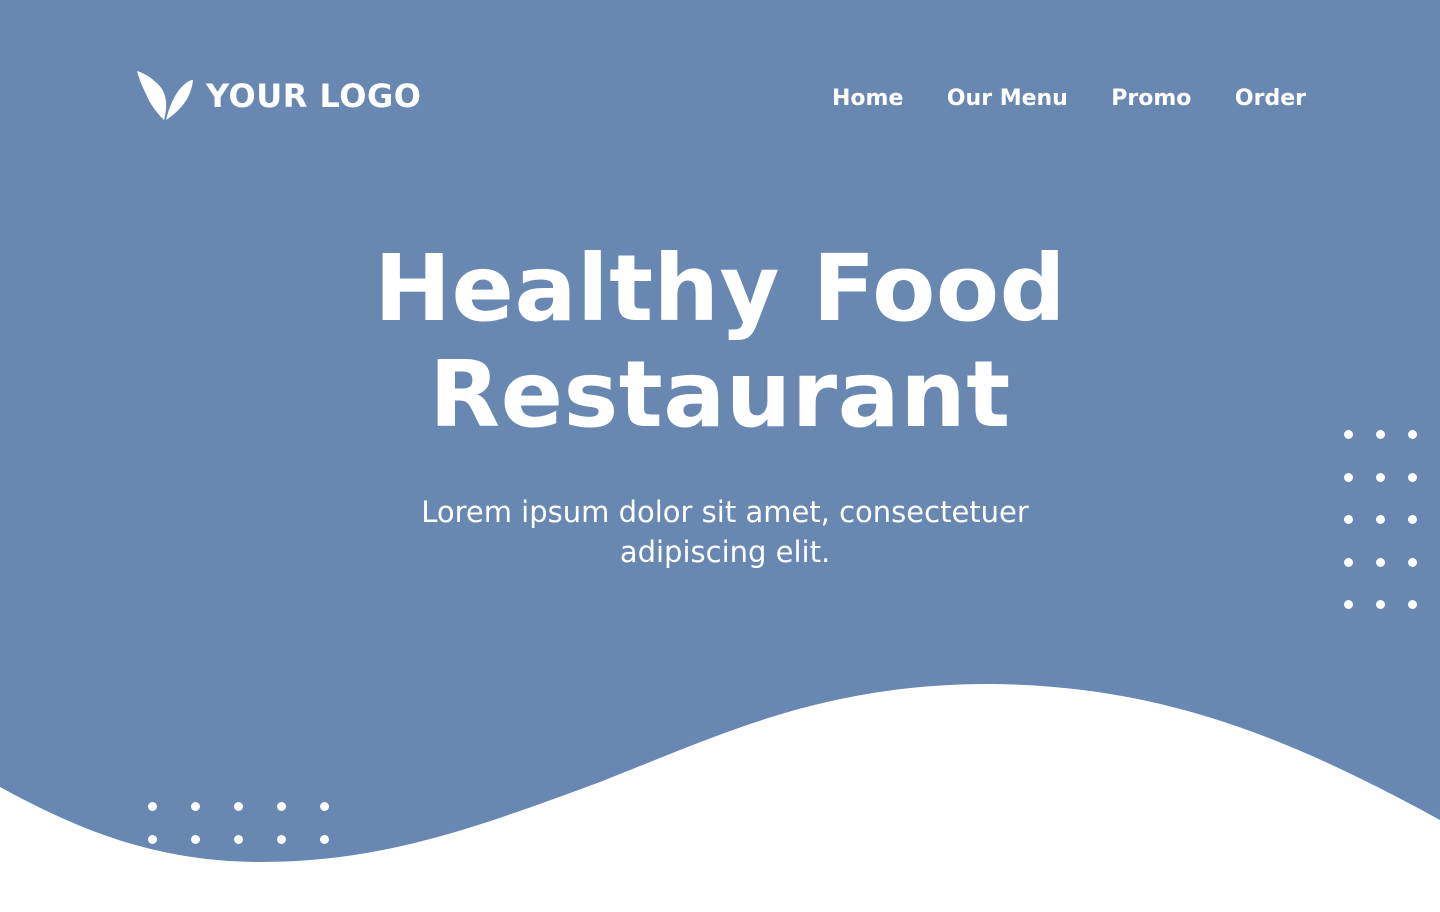 The width and height of the screenshot is (1440, 912). Describe the element at coordinates (1270, 99) in the screenshot. I see `nav-order: Order` at that location.